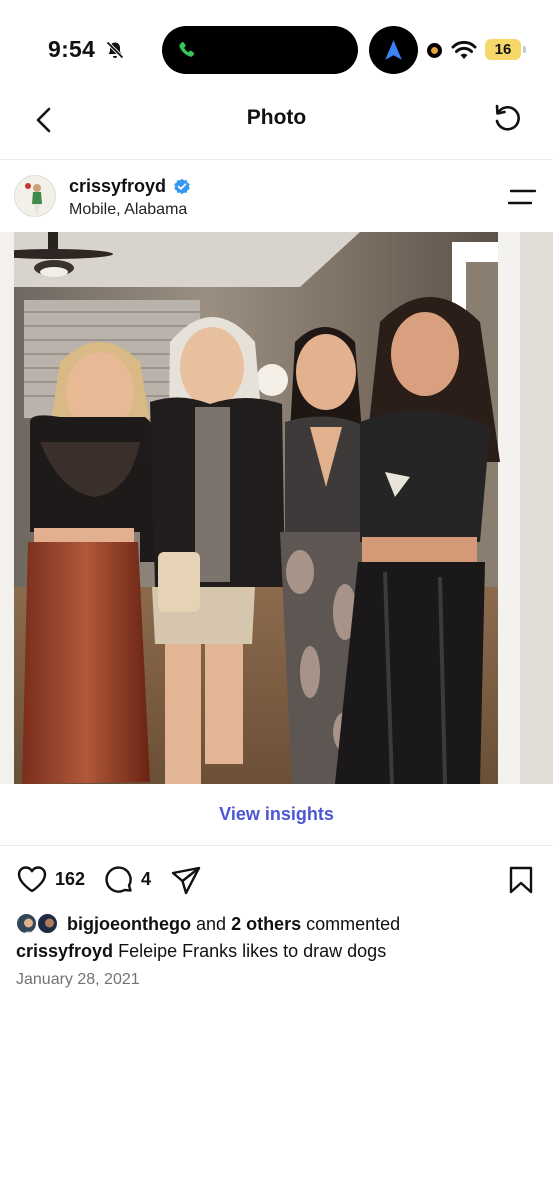 The image size is (553, 1200). Describe the element at coordinates (186, 880) in the screenshot. I see `share-icon` at that location.